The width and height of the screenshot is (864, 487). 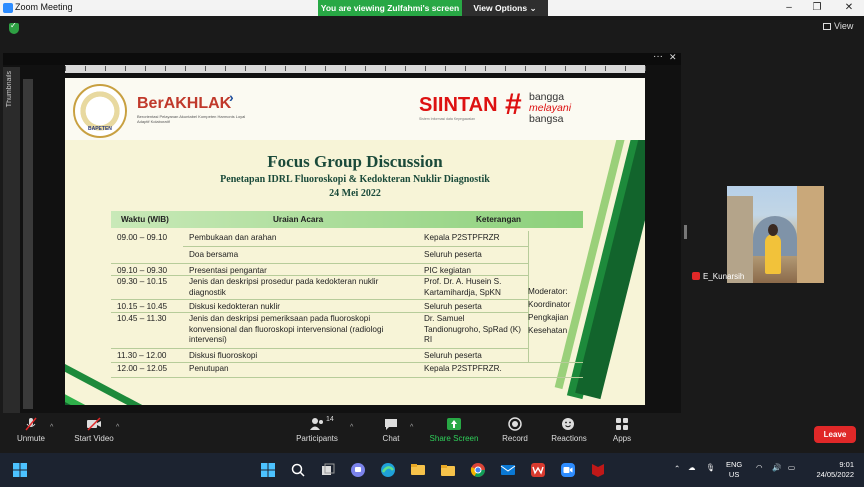 What do you see at coordinates (810, 234) in the screenshot?
I see `video-bg-building` at bounding box center [810, 234].